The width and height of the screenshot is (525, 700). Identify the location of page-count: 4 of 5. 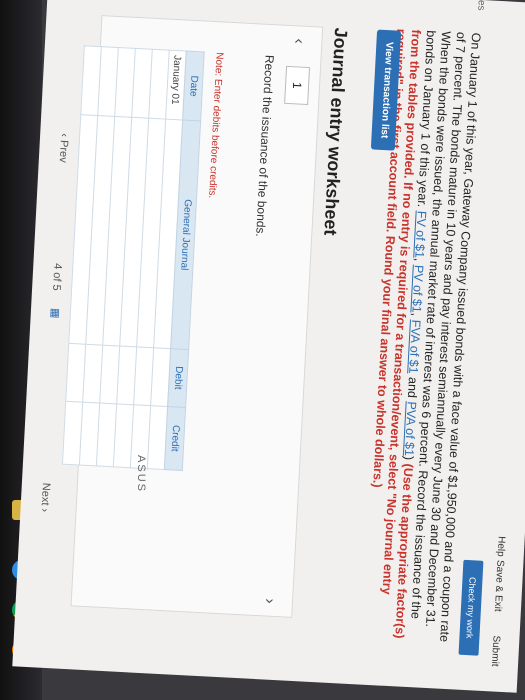
(56, 277).